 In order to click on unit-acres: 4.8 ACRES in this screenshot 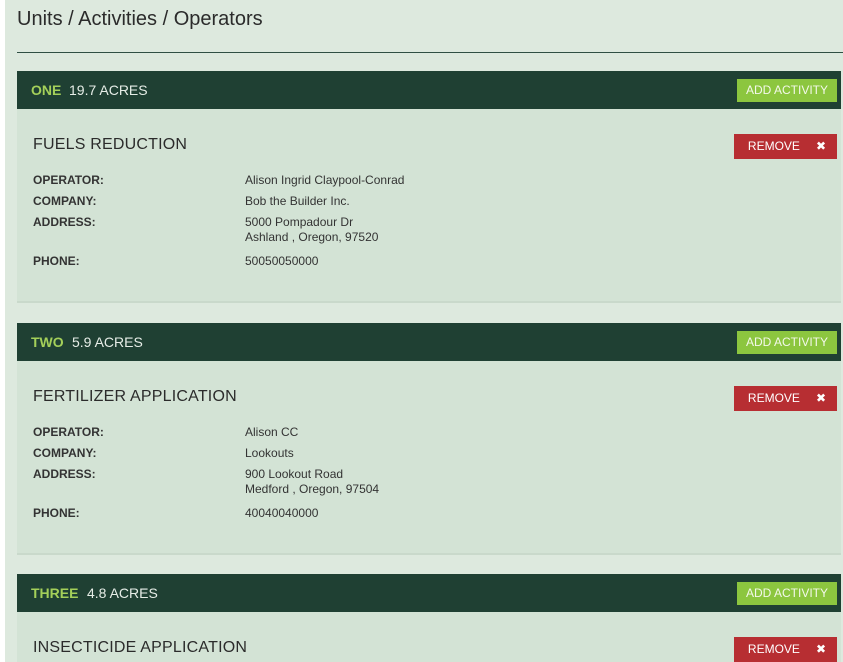, I will do `click(122, 593)`.